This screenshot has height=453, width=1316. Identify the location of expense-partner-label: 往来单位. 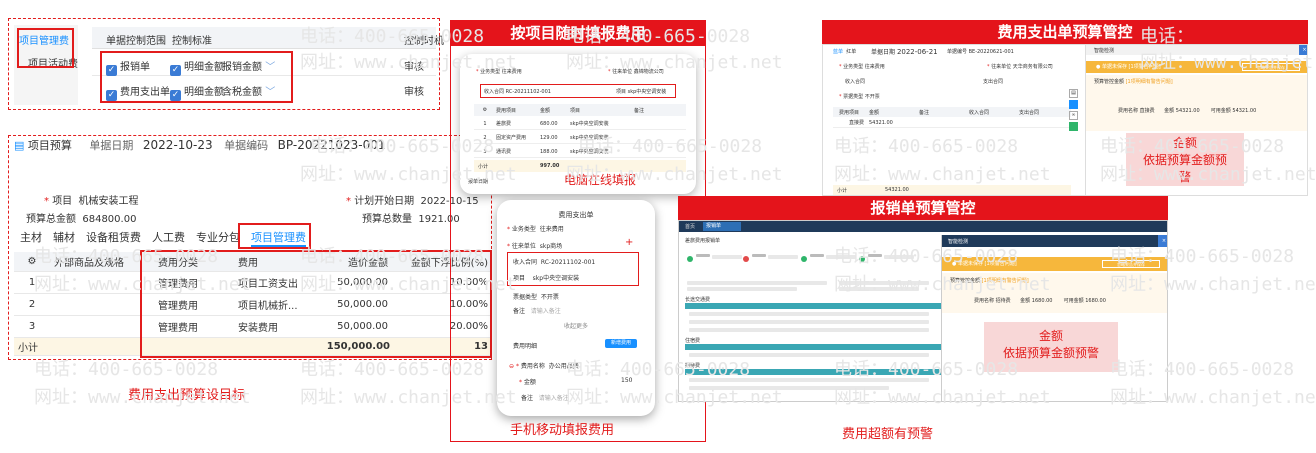
(1001, 67).